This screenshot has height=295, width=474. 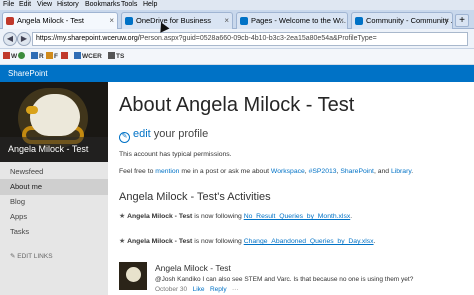 I want to click on globe-icon, so click(x=21, y=55).